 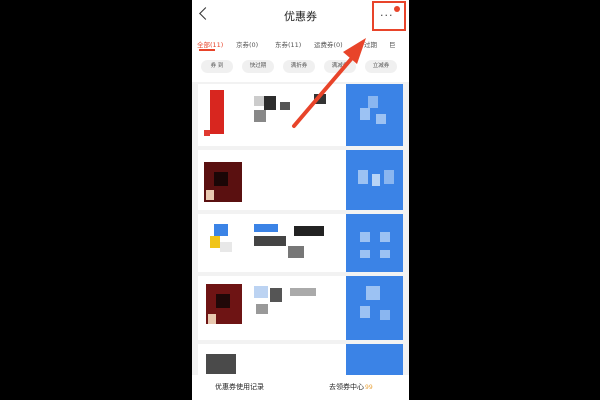 What do you see at coordinates (328, 44) in the screenshot?
I see `tab-shipping-coupon: 运费券(0)` at bounding box center [328, 44].